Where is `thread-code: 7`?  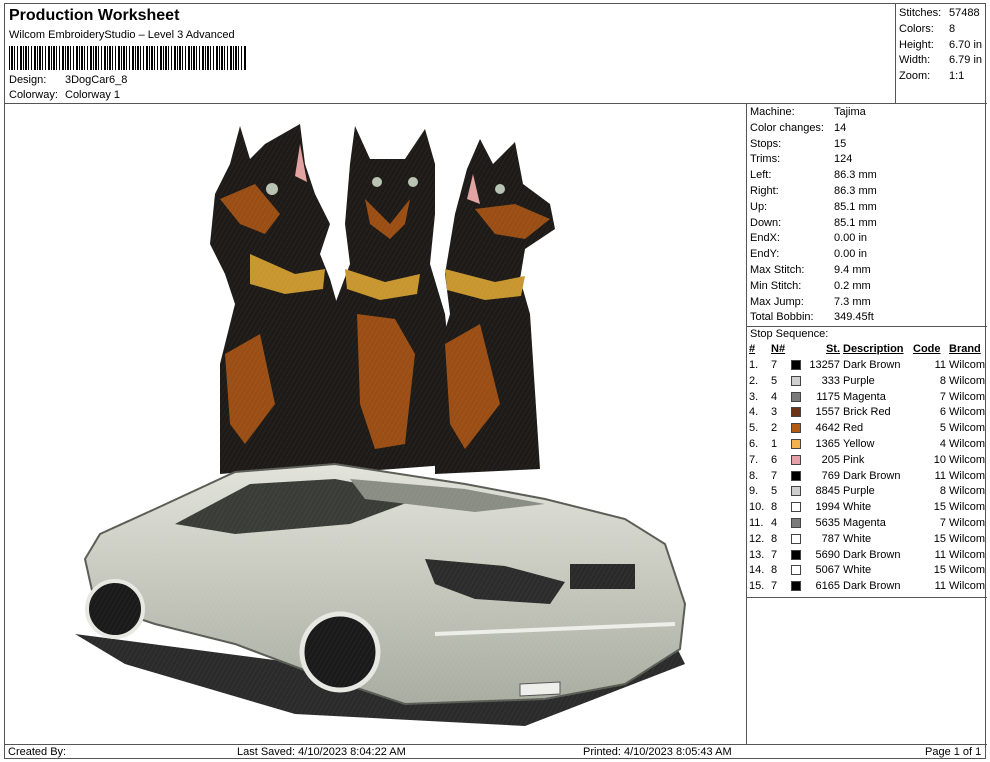
thread-code: 7 is located at coordinates (942, 522).